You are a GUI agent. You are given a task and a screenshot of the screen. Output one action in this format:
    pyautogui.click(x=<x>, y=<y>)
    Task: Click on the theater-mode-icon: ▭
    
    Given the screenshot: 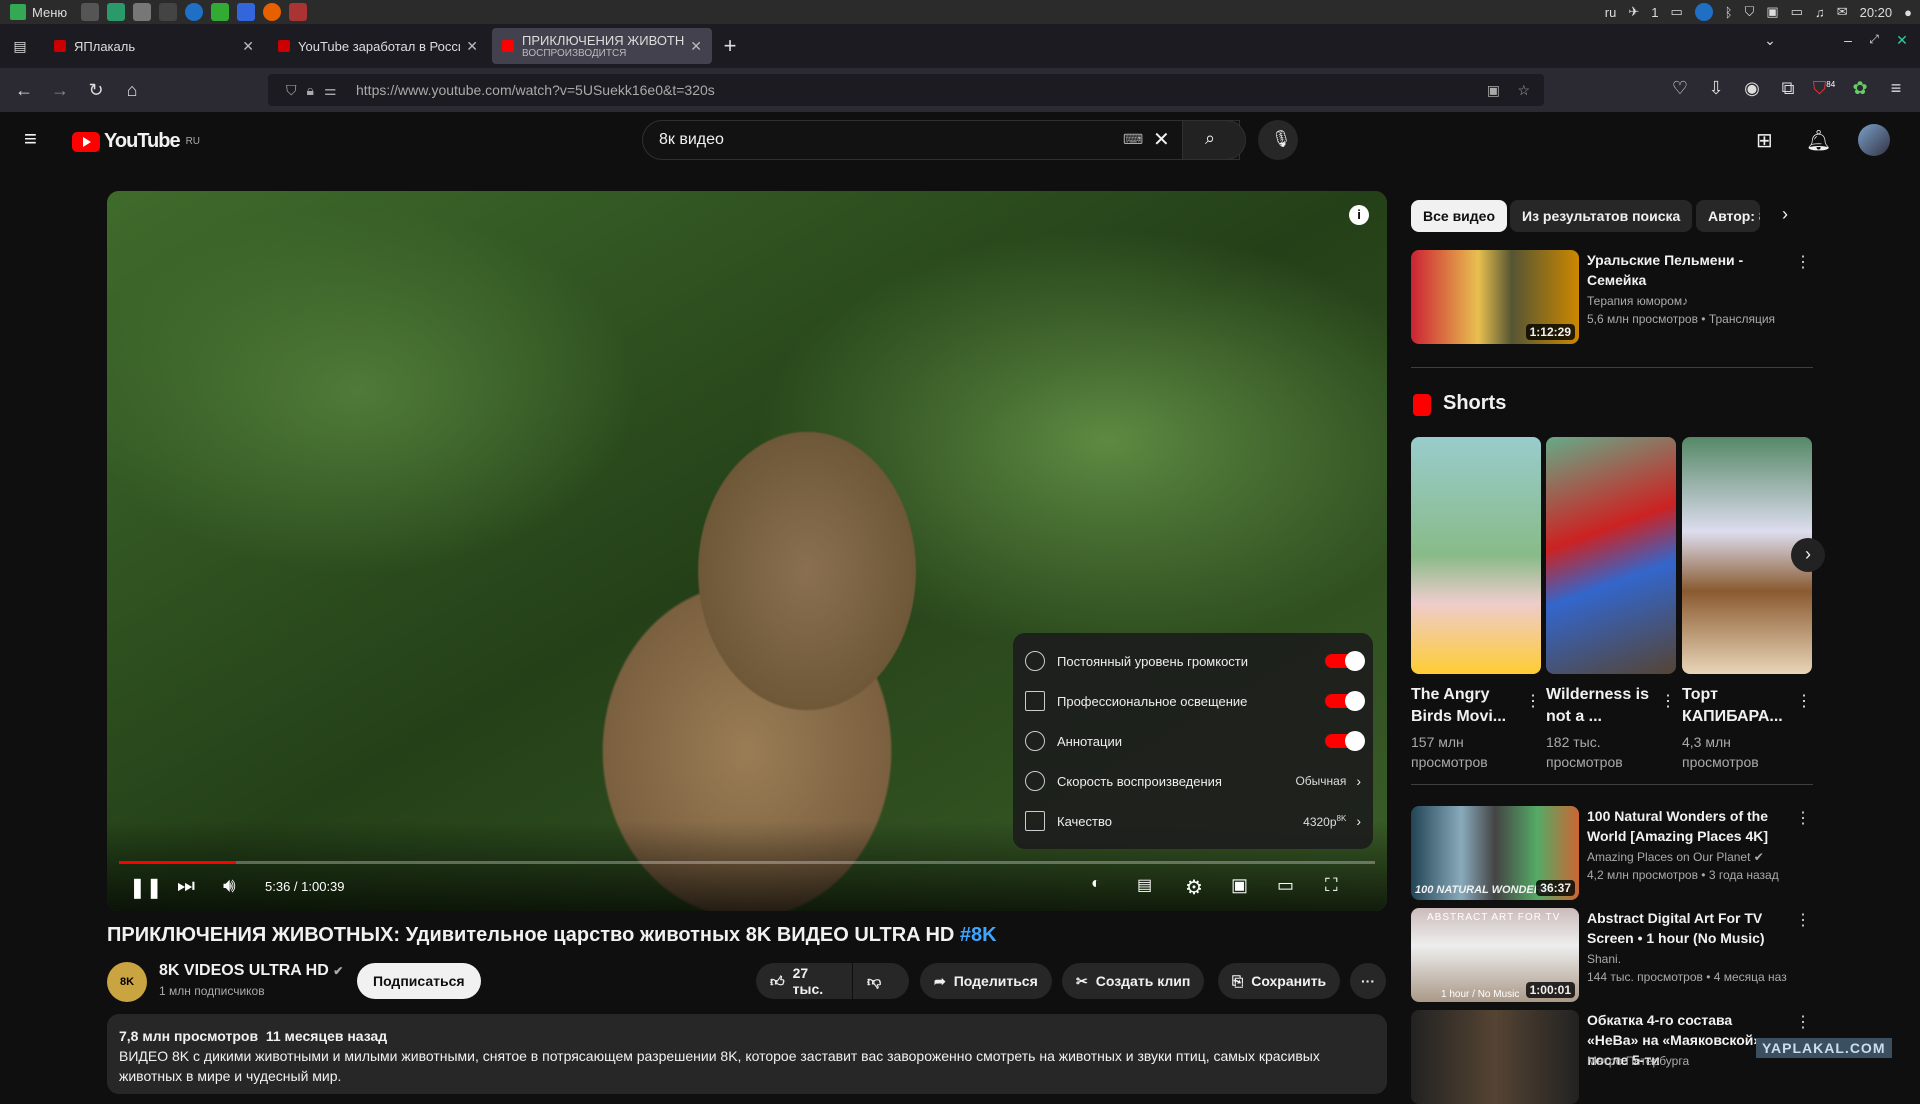 What is the action you would take?
    pyautogui.click(x=1285, y=885)
    